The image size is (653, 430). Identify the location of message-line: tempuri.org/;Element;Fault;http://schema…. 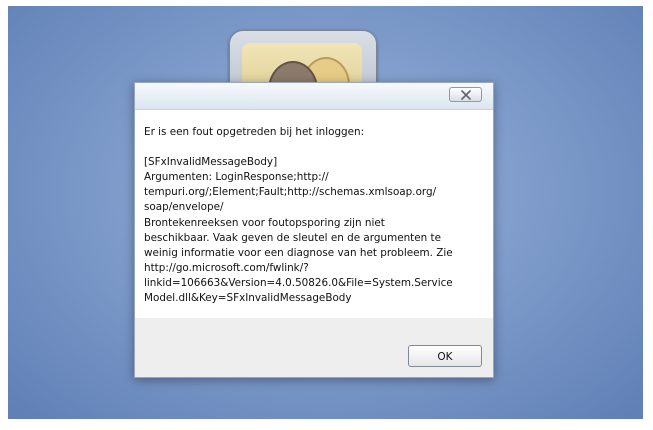
(290, 192).